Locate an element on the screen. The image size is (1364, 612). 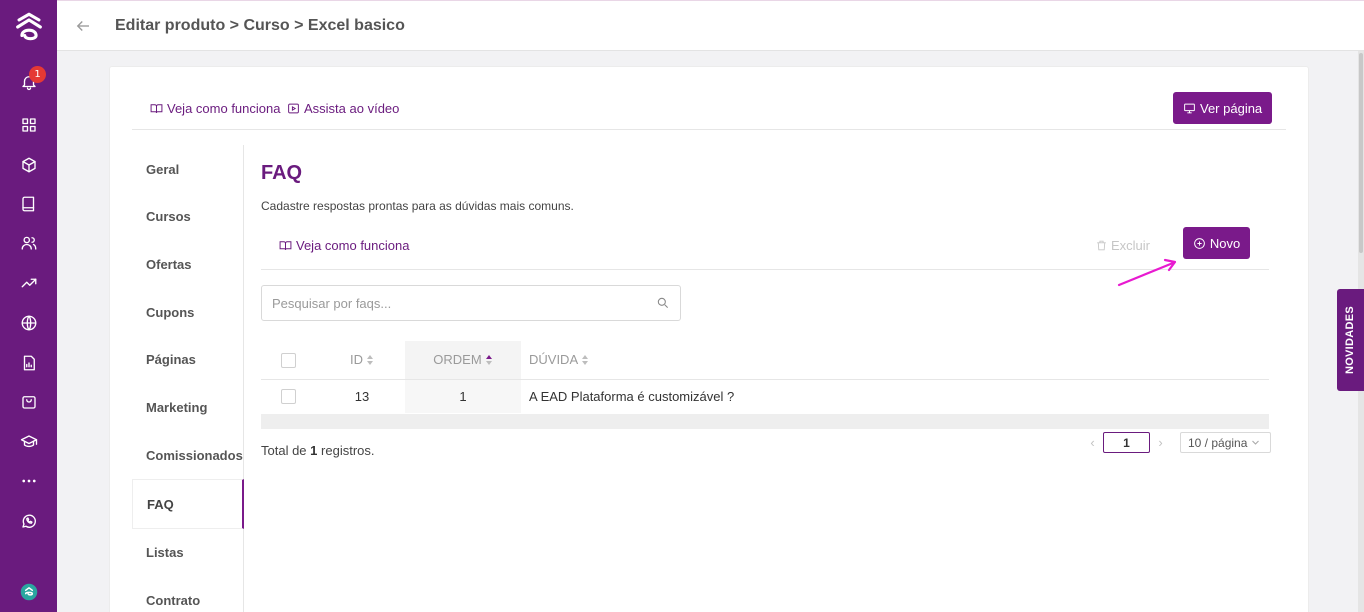
submenu-label: Geral is located at coordinates (163, 169).